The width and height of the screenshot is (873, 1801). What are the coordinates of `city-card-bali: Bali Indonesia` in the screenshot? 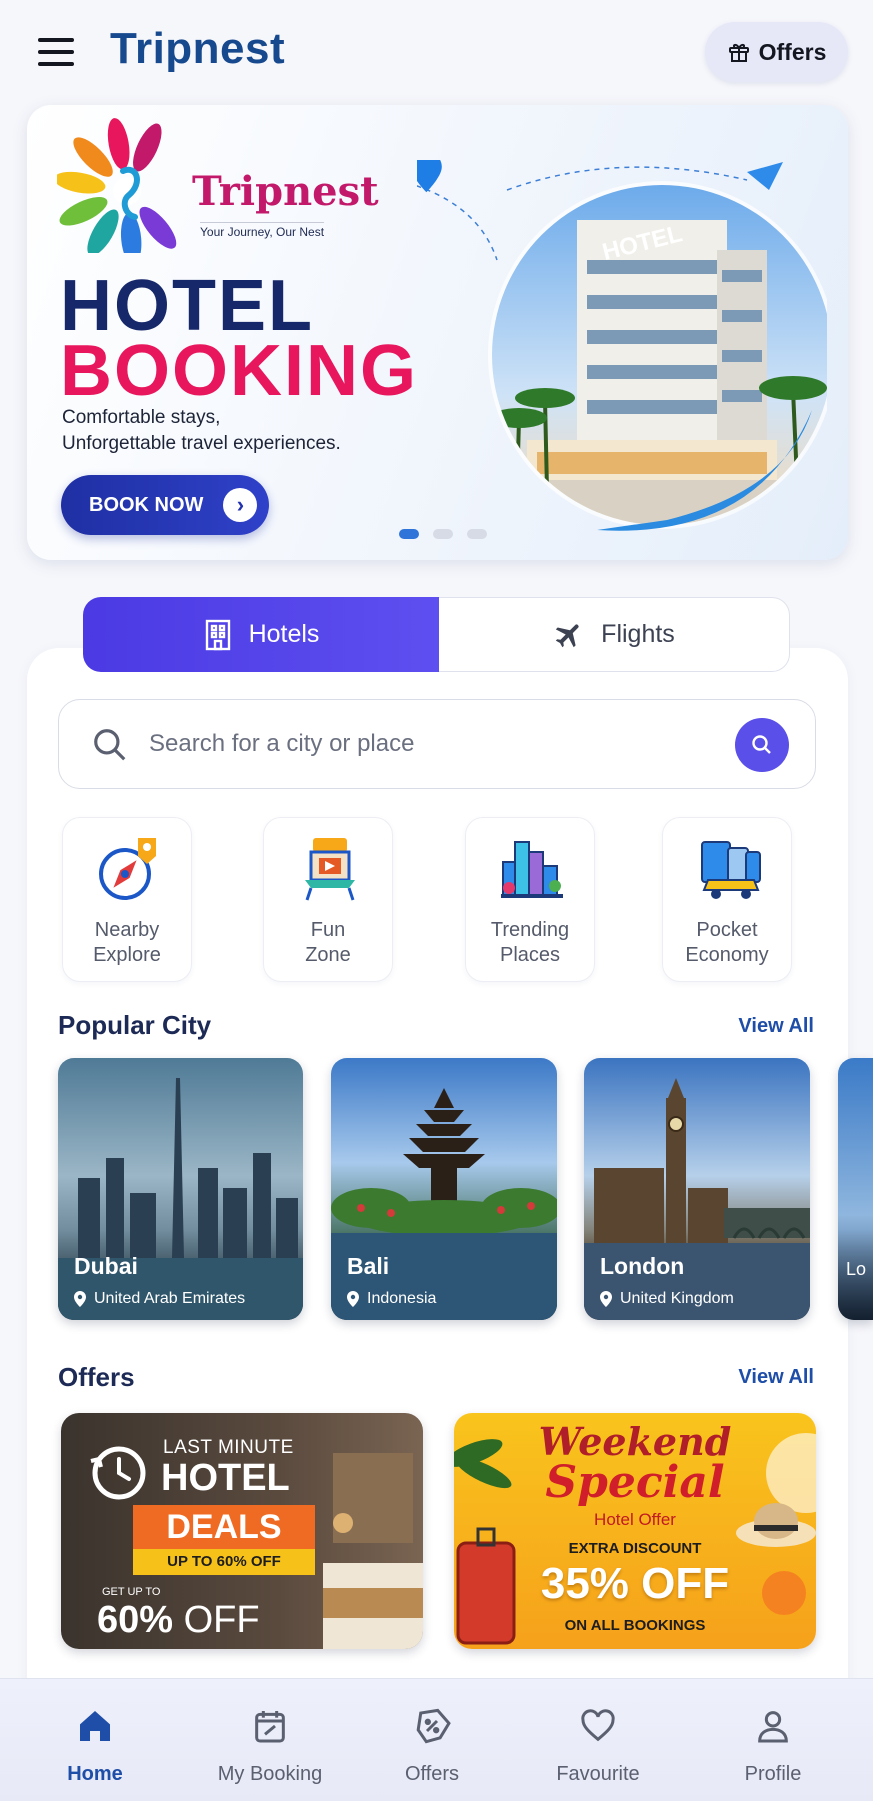 It's located at (444, 1189).